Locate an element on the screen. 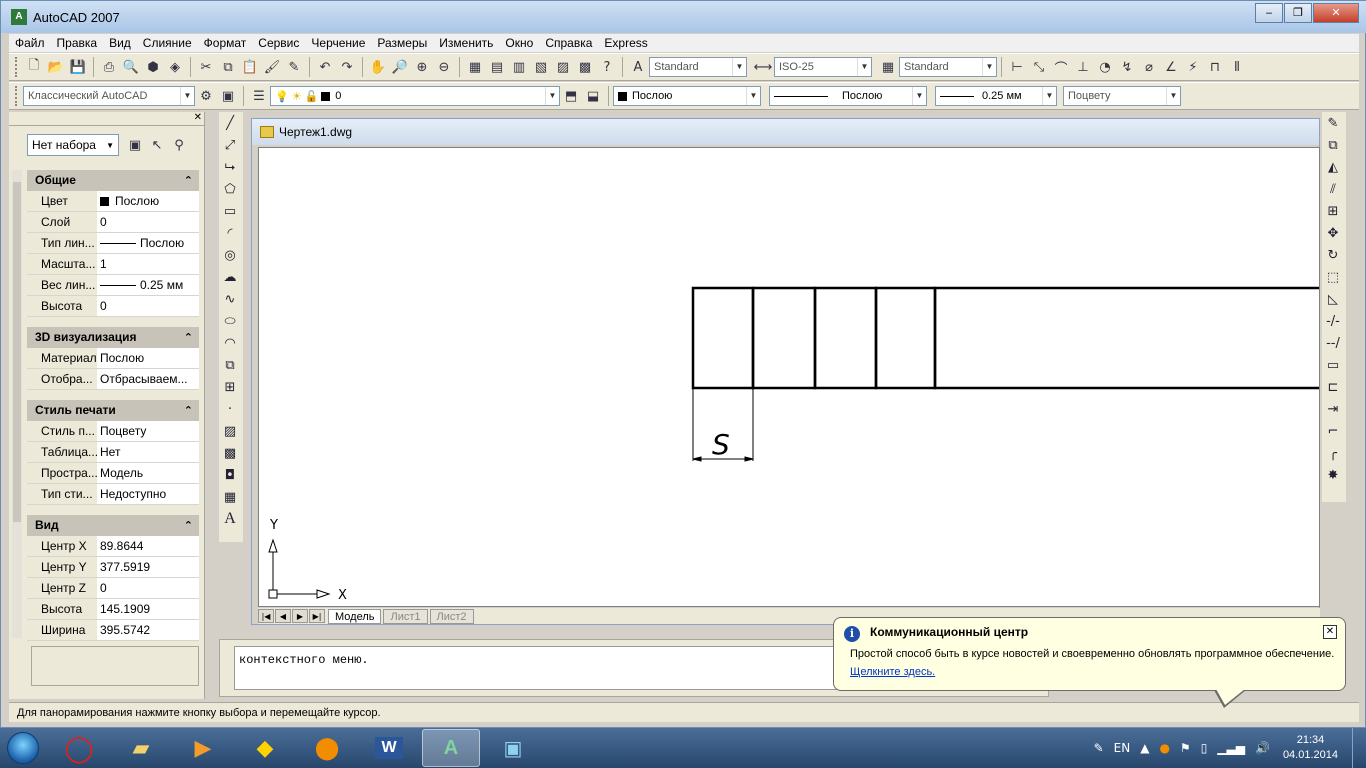 This screenshot has height=768, width=1366. menu-edit: Правка is located at coordinates (77, 43).